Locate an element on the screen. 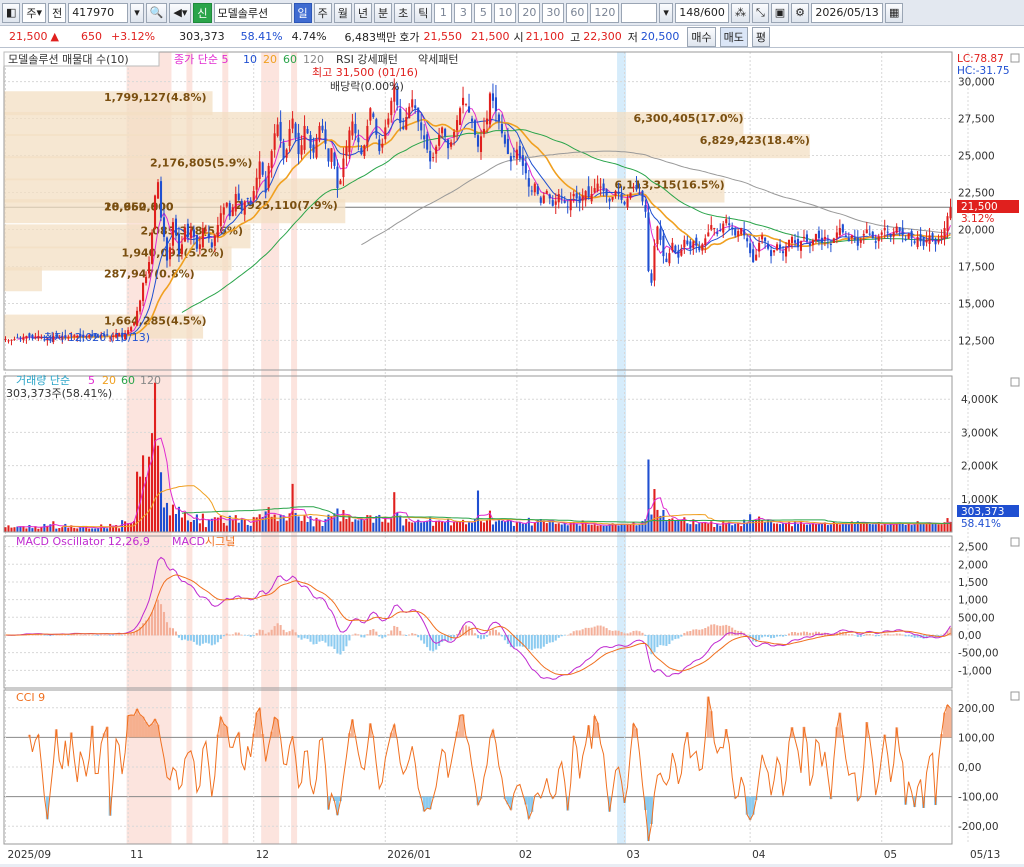 The image size is (1024, 867). interval-5: 5 is located at coordinates (483, 13).